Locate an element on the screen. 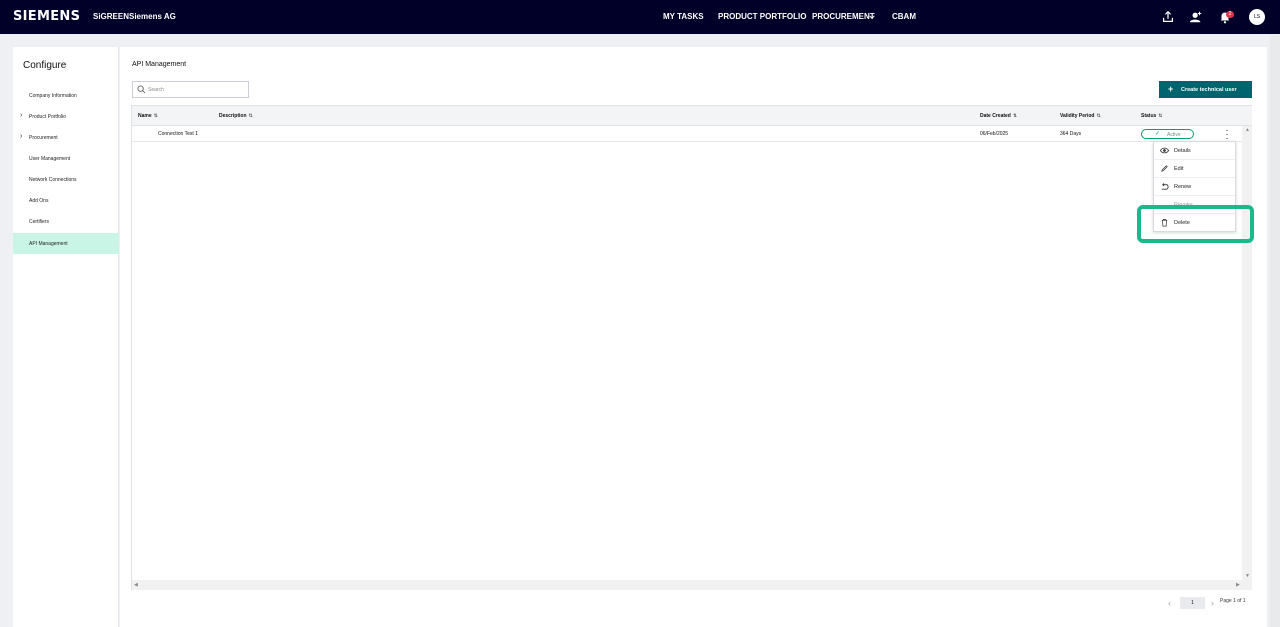 The image size is (1280, 627). menu-item-label: Details is located at coordinates (1182, 151).